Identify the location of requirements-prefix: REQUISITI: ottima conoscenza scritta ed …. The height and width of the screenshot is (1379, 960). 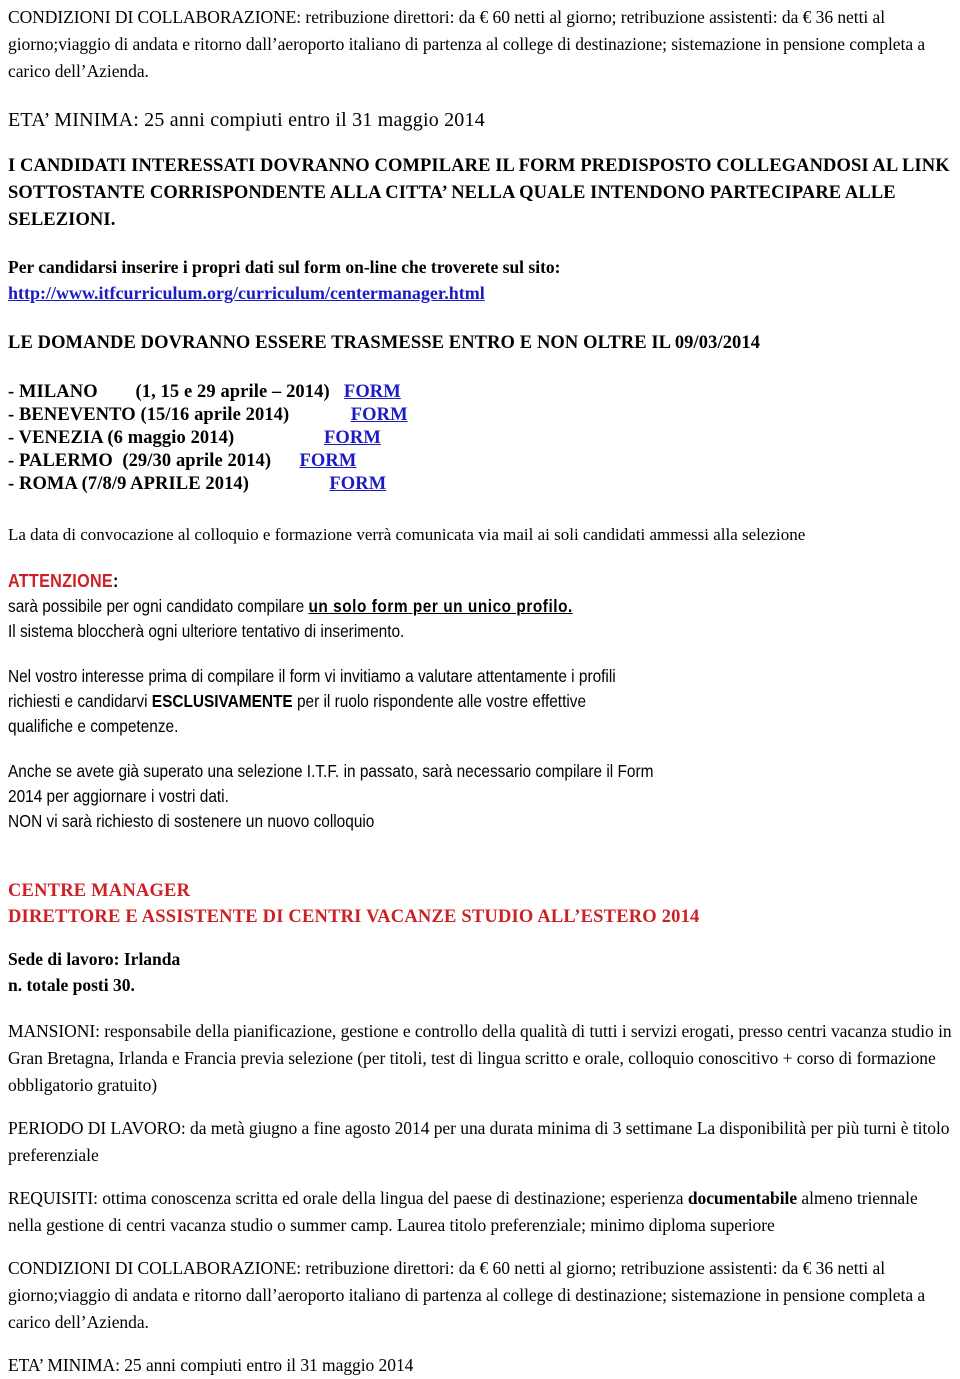
(348, 1198).